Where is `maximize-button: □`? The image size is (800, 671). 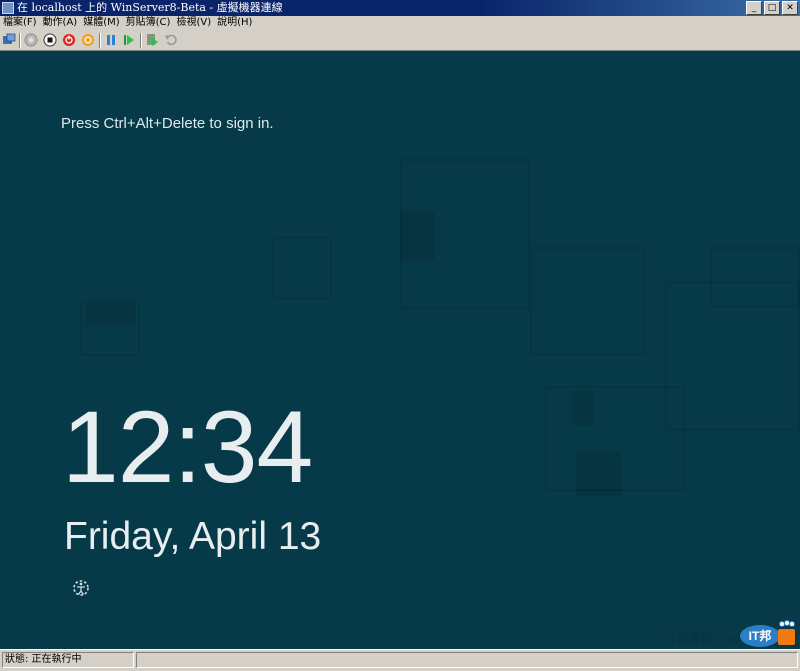
maximize-button: □ is located at coordinates (772, 8).